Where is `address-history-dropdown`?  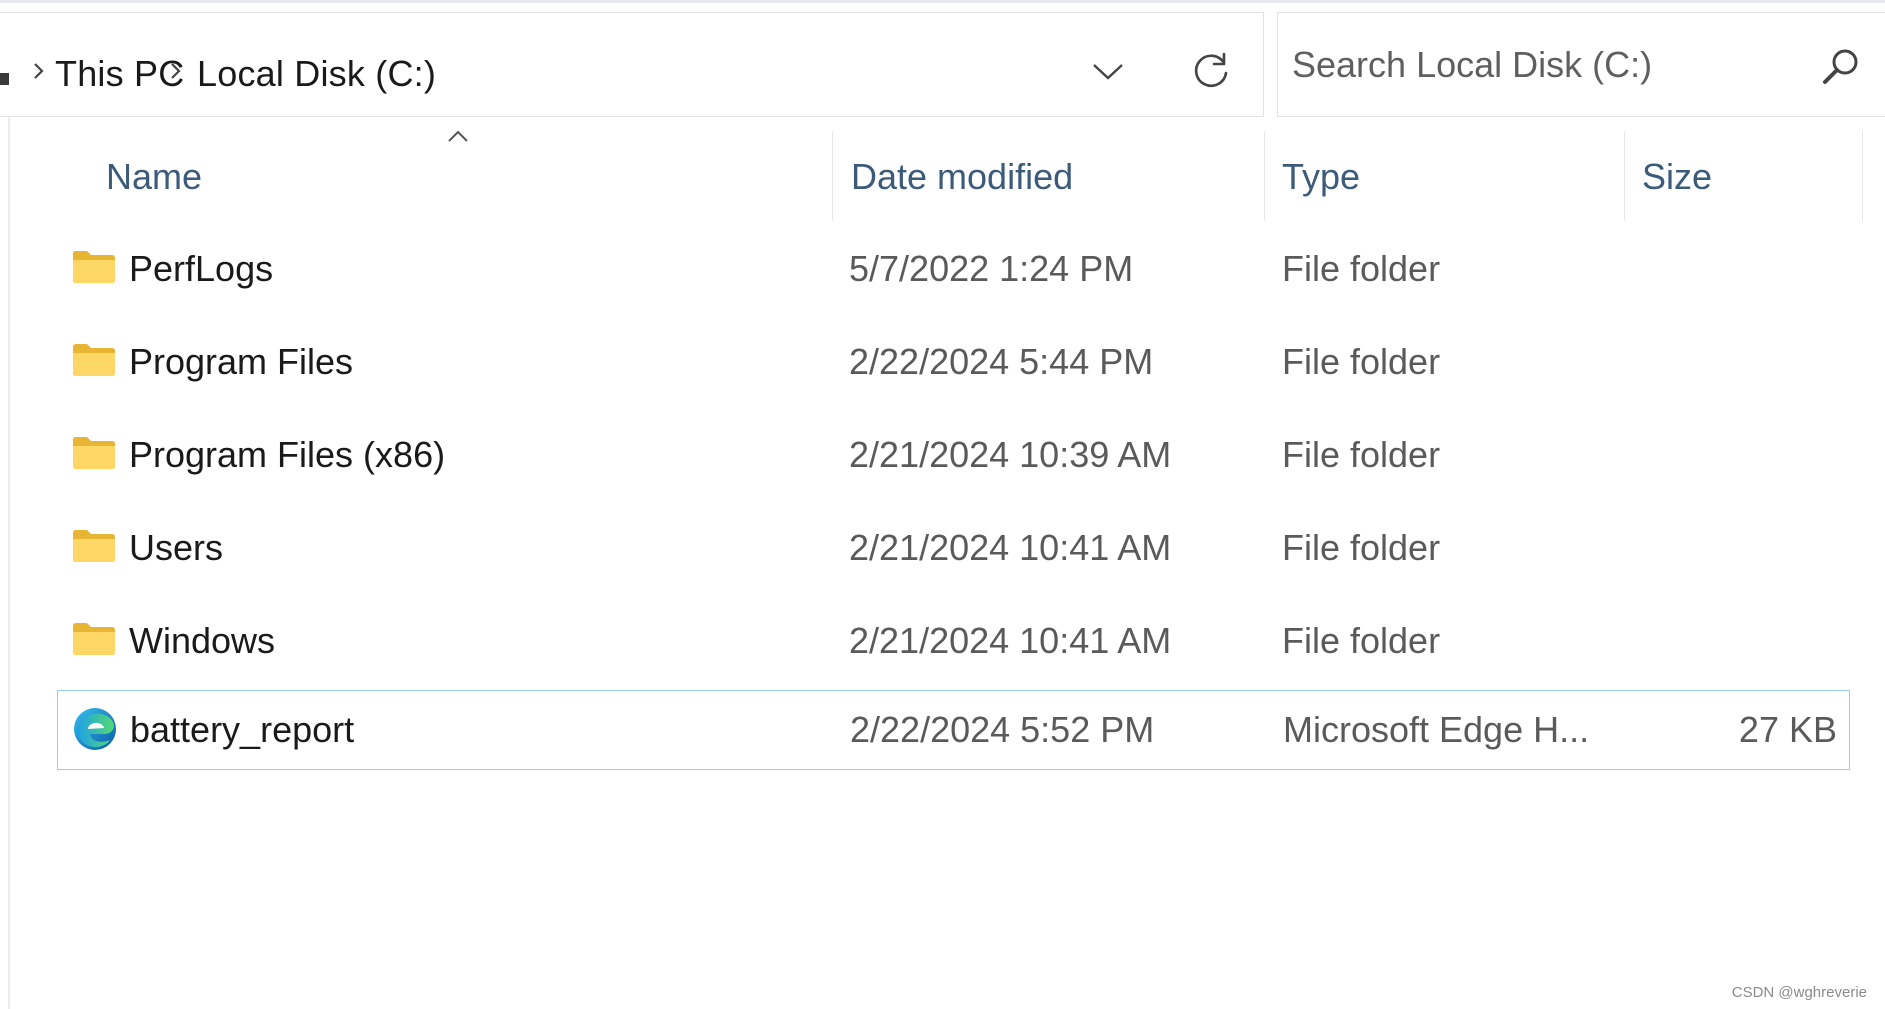
address-history-dropdown is located at coordinates (1108, 71).